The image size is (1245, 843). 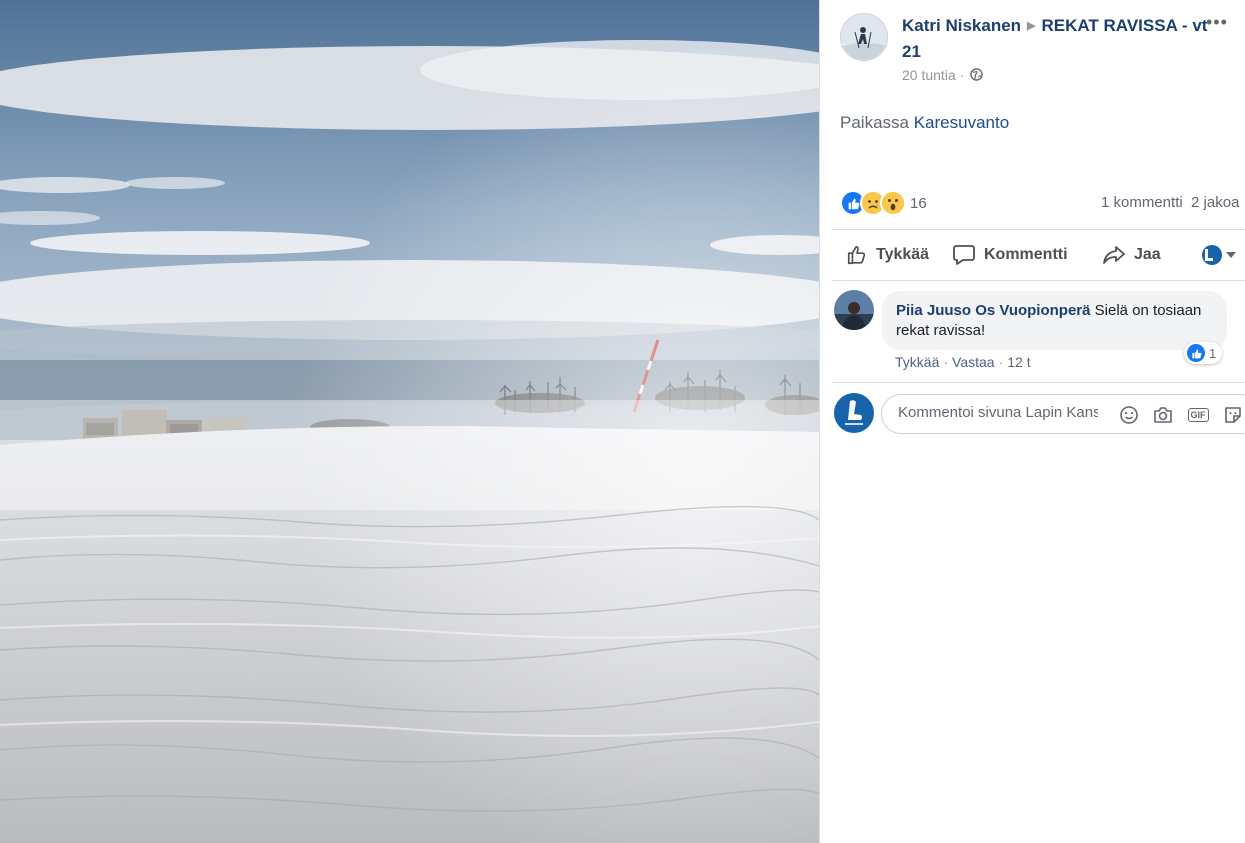 I want to click on location-line: Paikassa Karesuvanto, so click(x=924, y=123).